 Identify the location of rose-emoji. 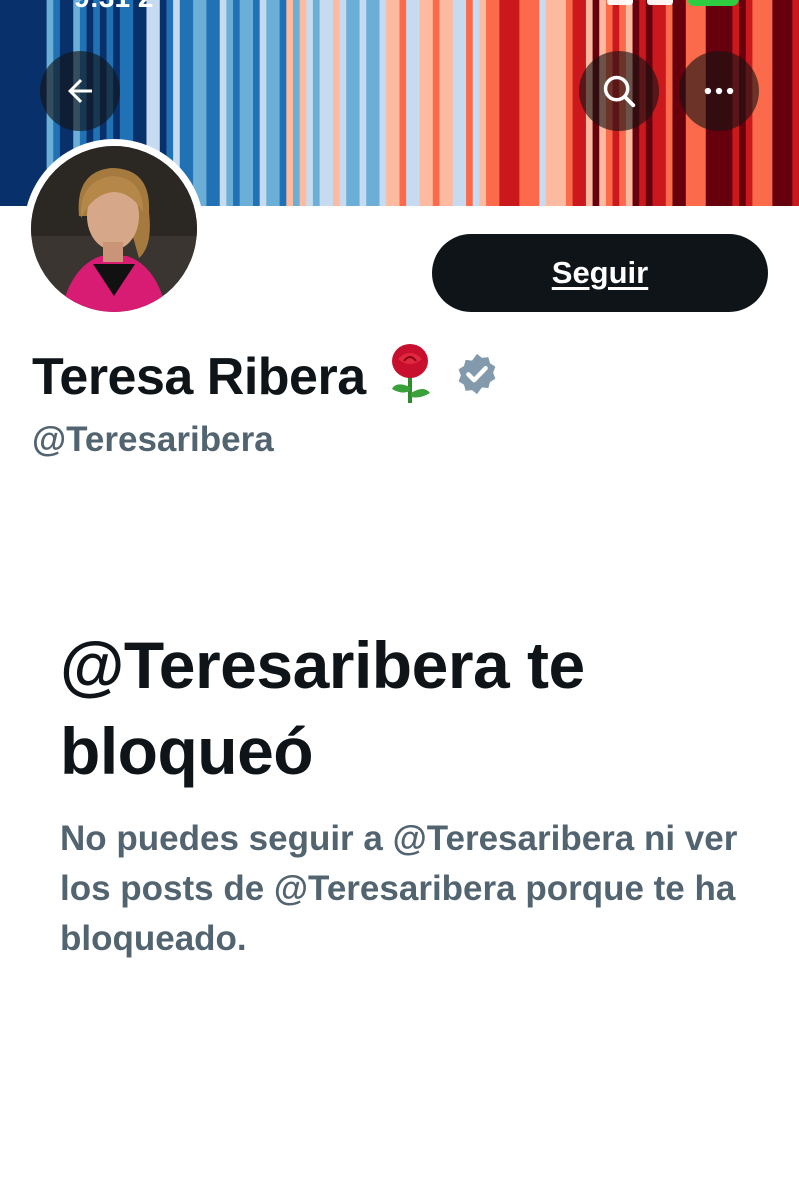
(410, 376).